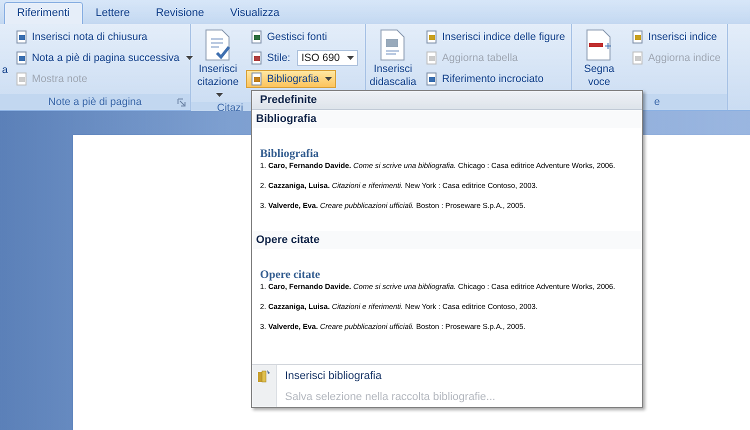 The width and height of the screenshot is (750, 430). I want to click on menu-item: Inserisci bibliografia, so click(333, 375).